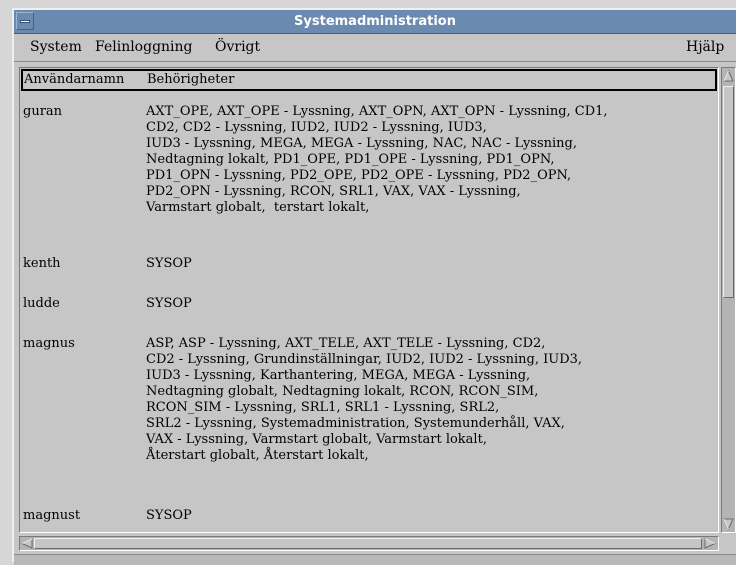 The image size is (736, 565). What do you see at coordinates (191, 79) in the screenshot?
I see `column-header-permissions: Behörigheter` at bounding box center [191, 79].